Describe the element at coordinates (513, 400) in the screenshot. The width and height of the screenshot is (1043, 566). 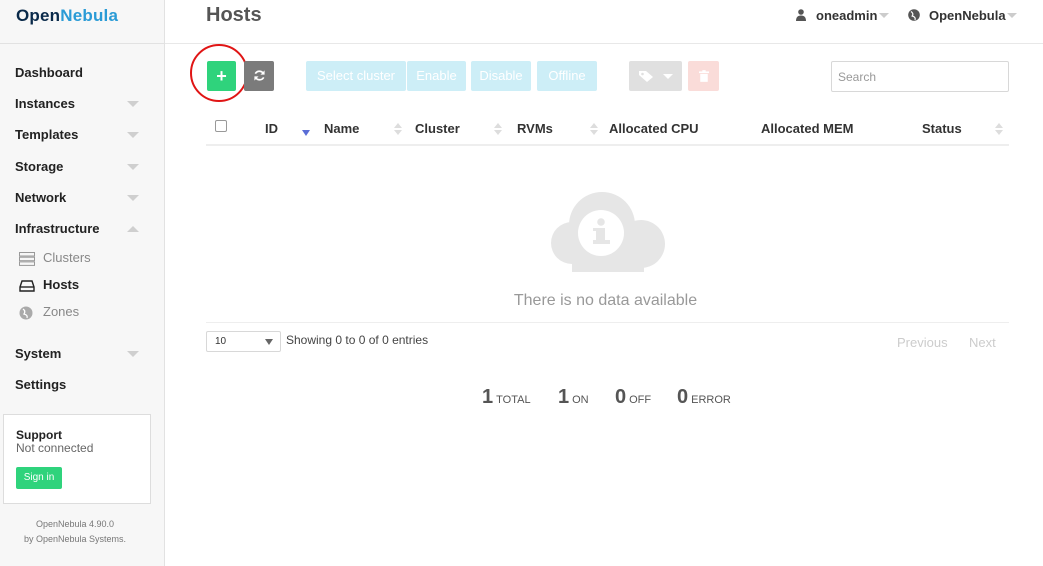
I see `stat-label: TOTAL` at that location.